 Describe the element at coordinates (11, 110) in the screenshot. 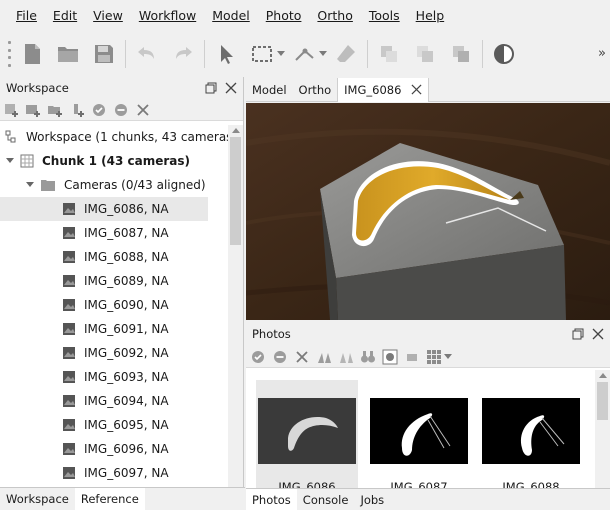

I see `add-chunk-icon` at that location.